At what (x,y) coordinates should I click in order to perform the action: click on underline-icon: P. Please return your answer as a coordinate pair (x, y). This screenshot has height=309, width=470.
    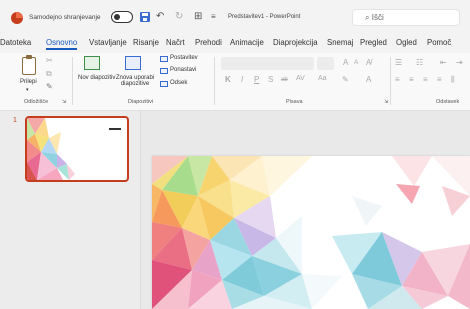
    Looking at the image, I should click on (256, 79).